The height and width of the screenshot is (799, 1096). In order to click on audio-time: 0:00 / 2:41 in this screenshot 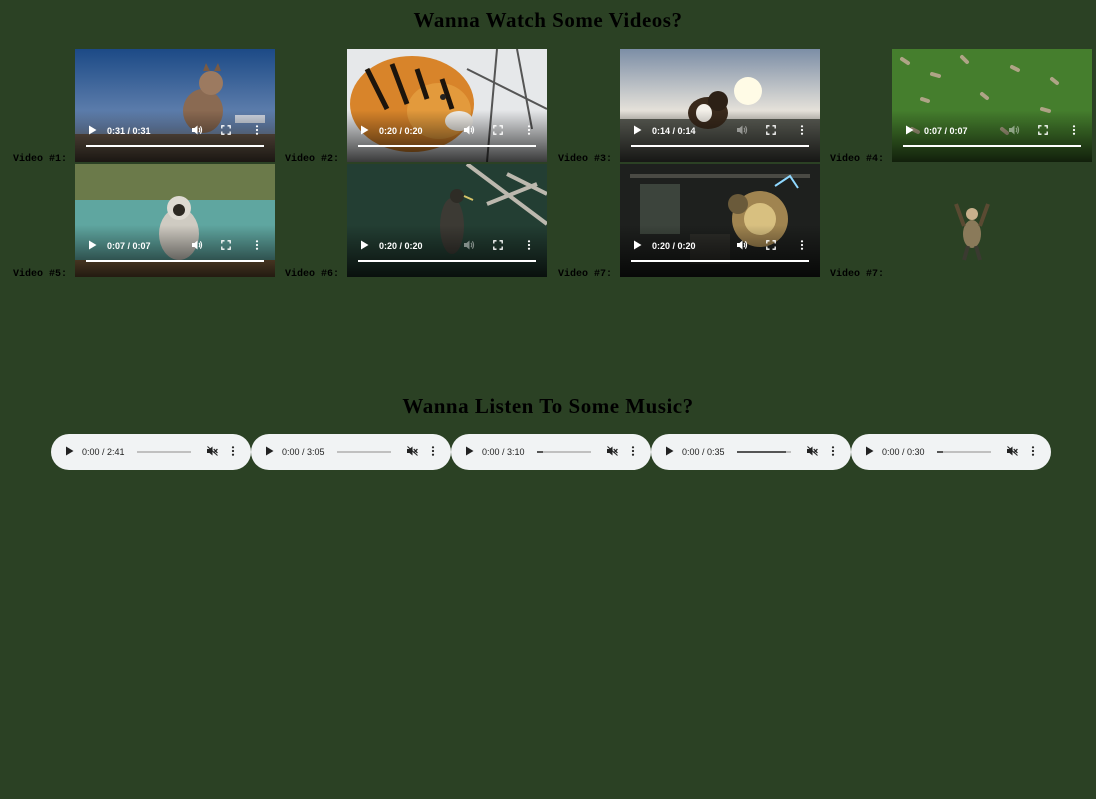, I will do `click(103, 452)`.